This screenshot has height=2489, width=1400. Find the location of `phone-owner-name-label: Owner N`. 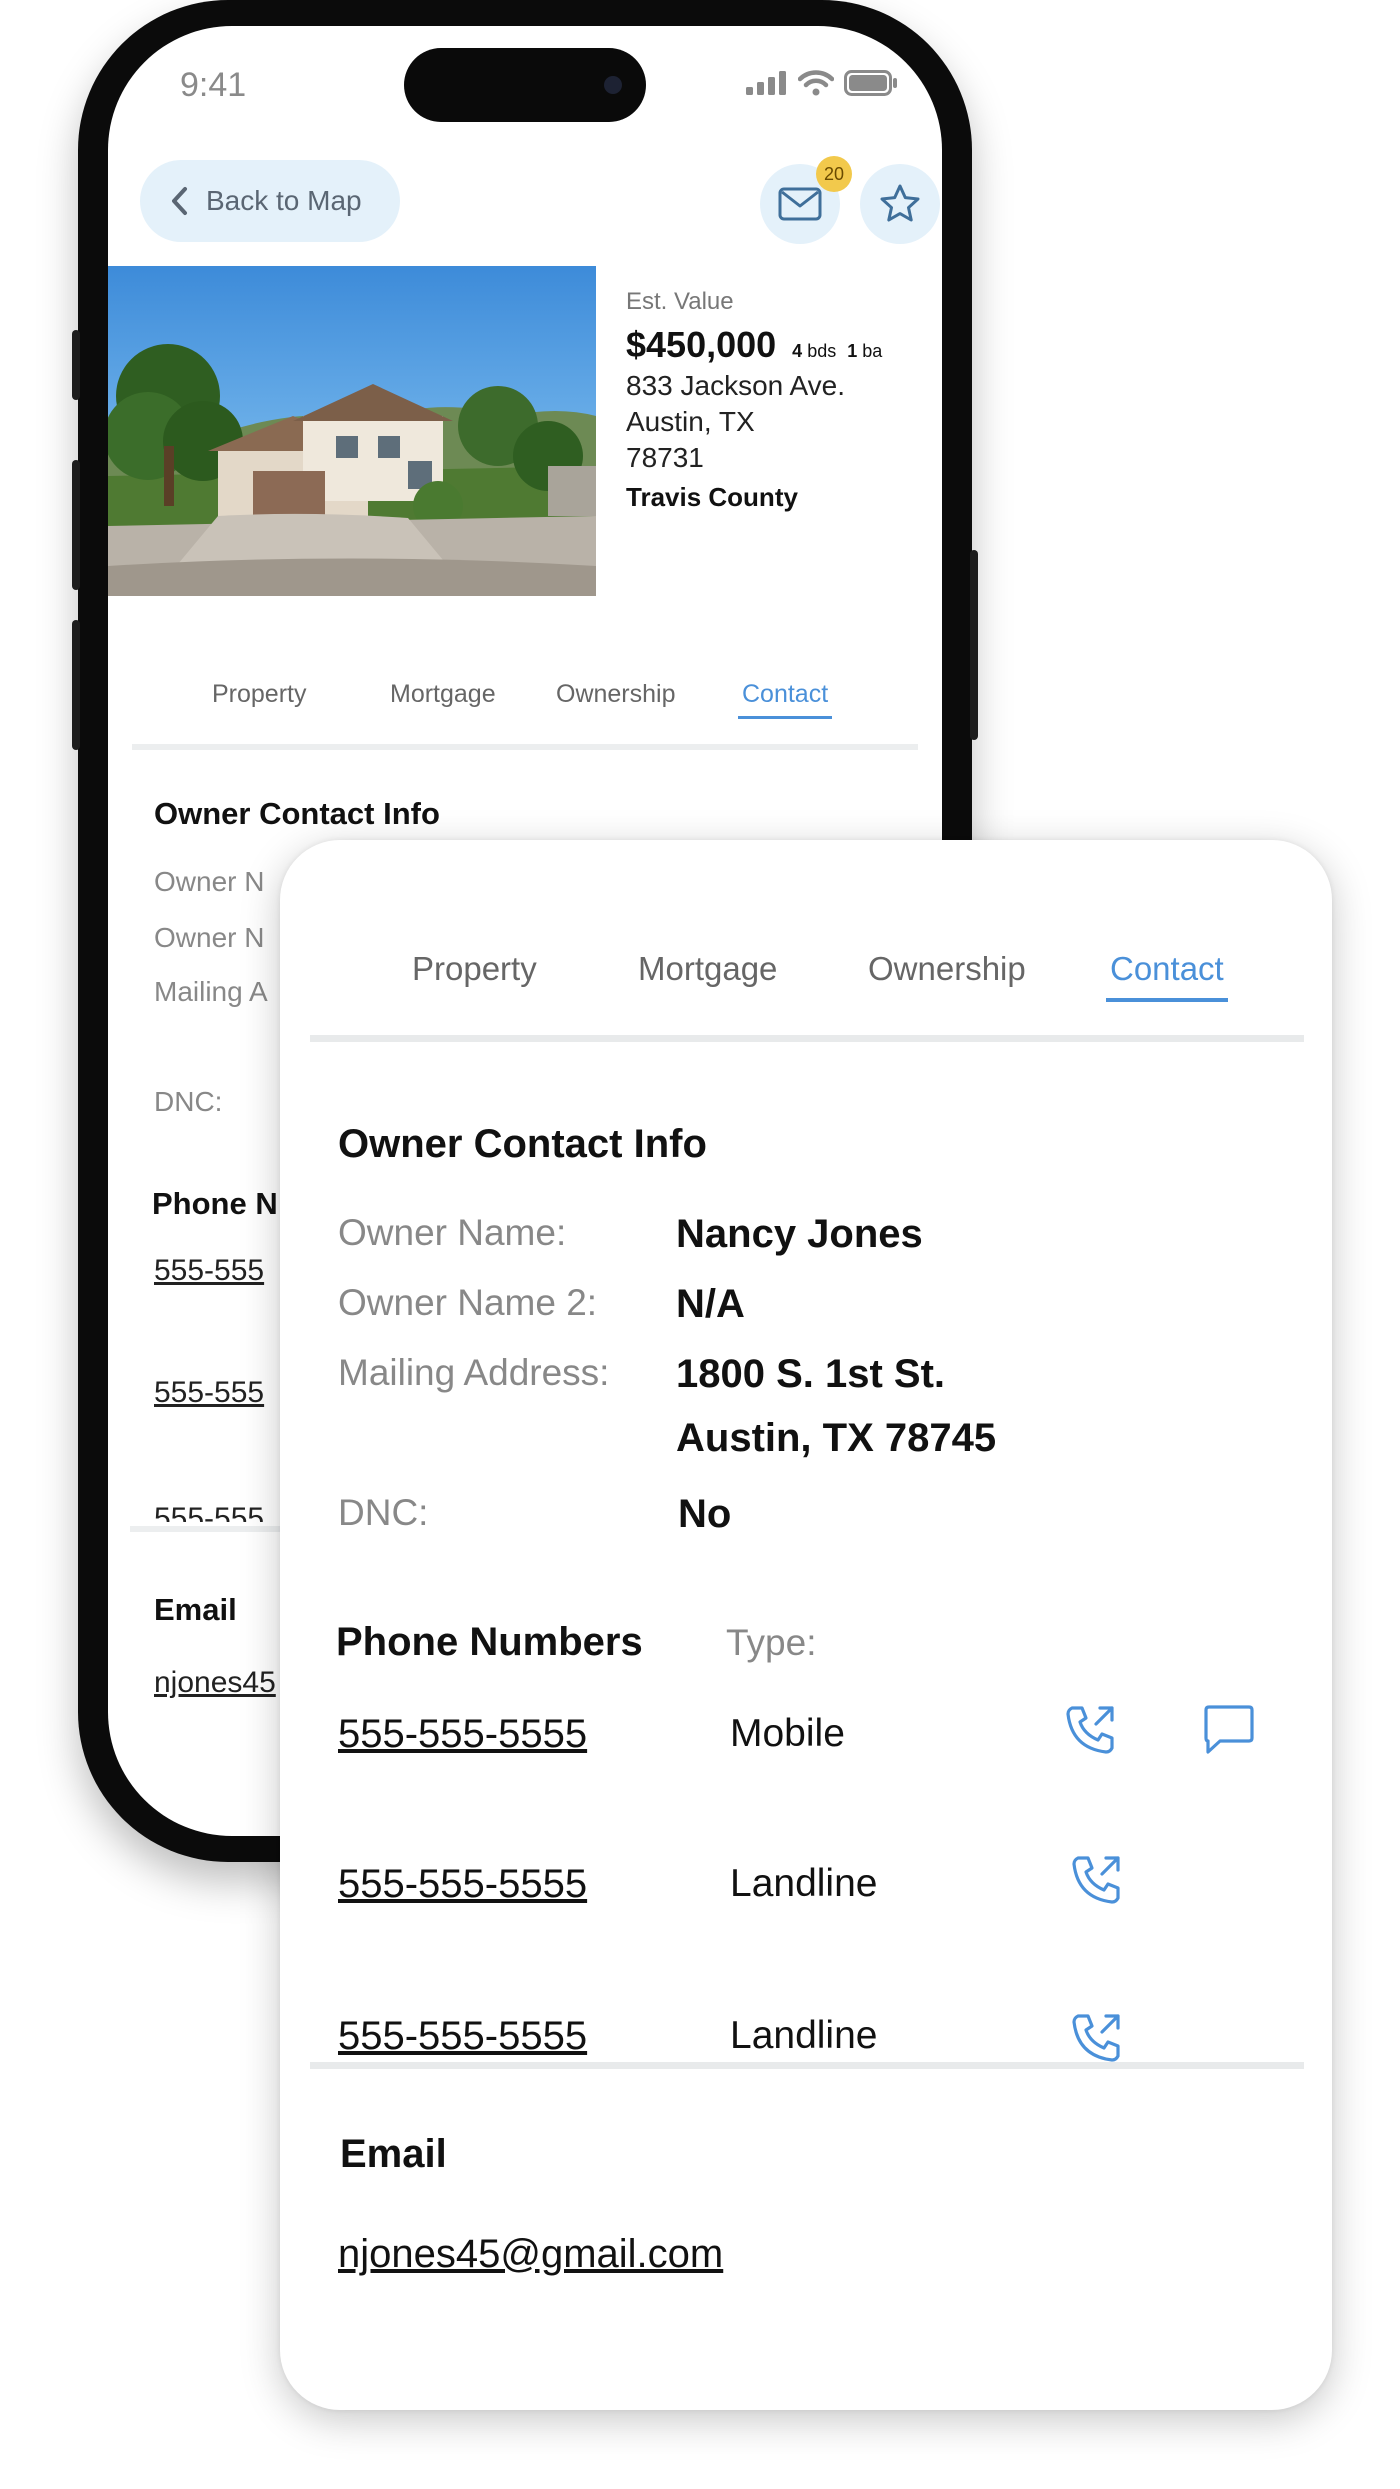

phone-owner-name-label: Owner N is located at coordinates (209, 881).